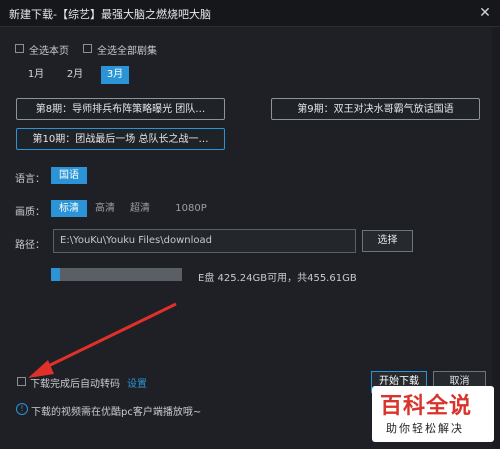 The width and height of the screenshot is (500, 449). I want to click on quality-option-hd: 高清, so click(105, 208).